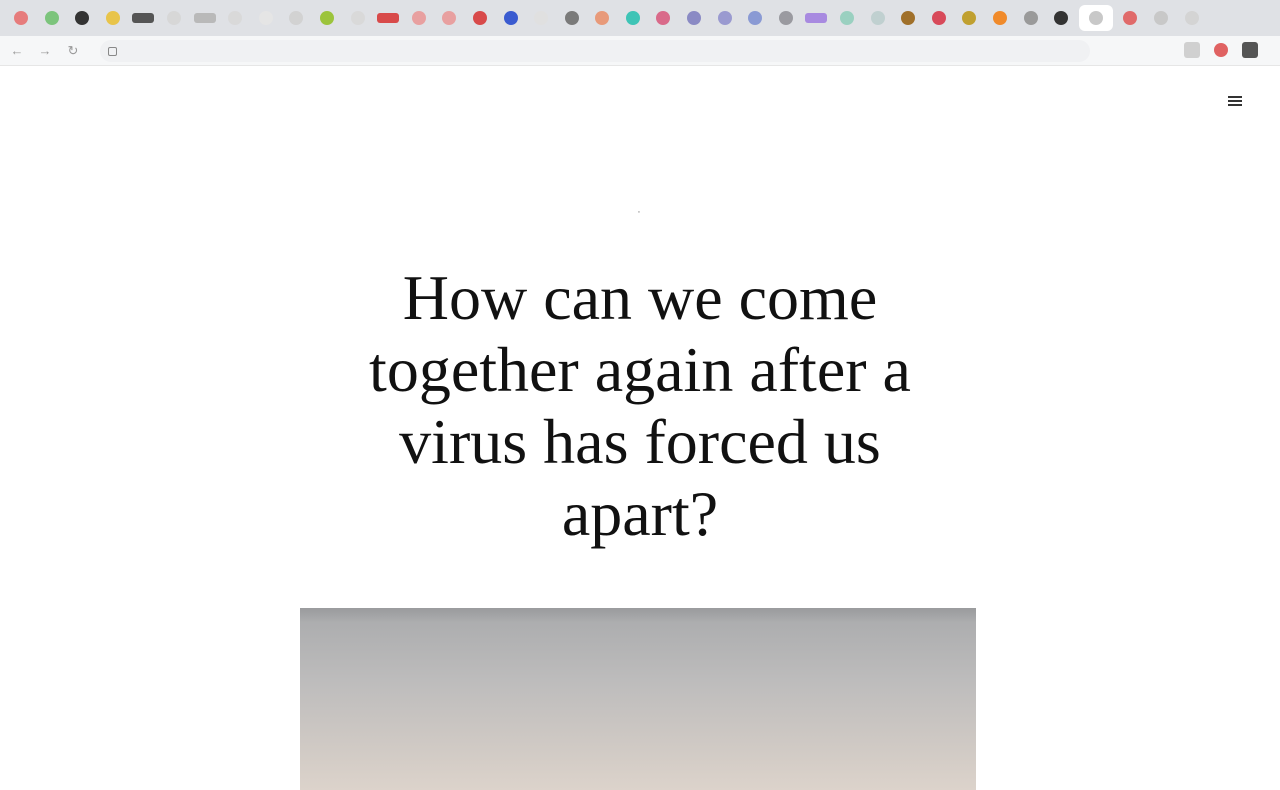  What do you see at coordinates (126, 103) in the screenshot?
I see `site-logo` at bounding box center [126, 103].